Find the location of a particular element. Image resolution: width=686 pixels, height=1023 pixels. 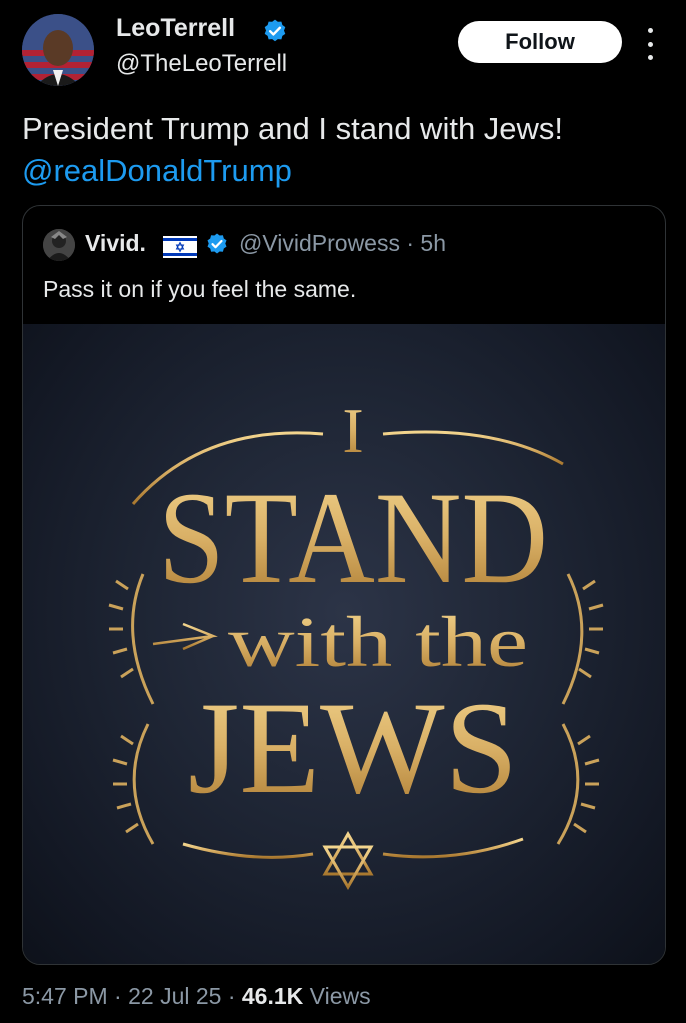

author-handle: @TheLeoTerrell is located at coordinates (201, 64).